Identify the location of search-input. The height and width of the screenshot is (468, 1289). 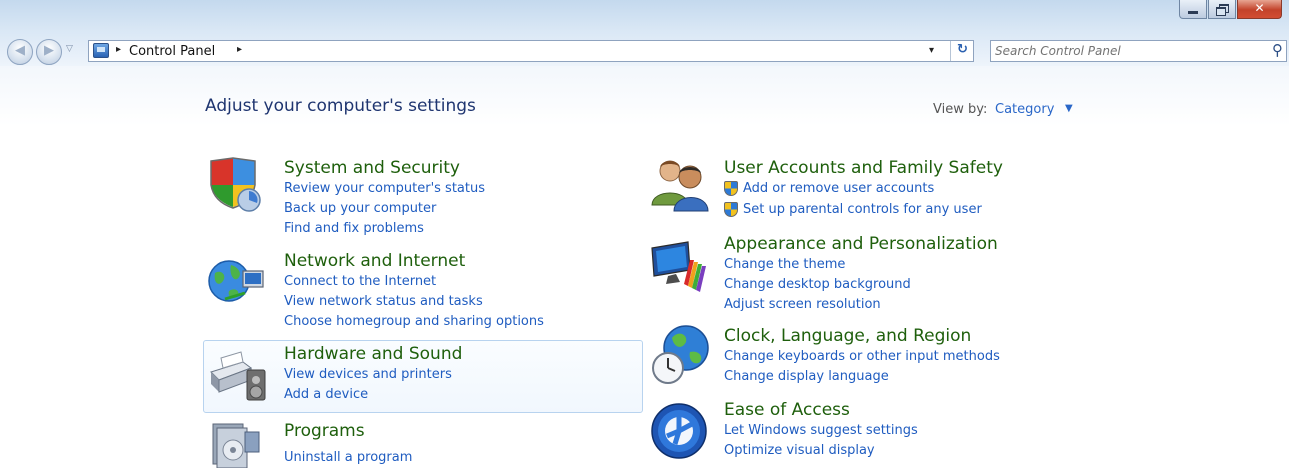
(1125, 51).